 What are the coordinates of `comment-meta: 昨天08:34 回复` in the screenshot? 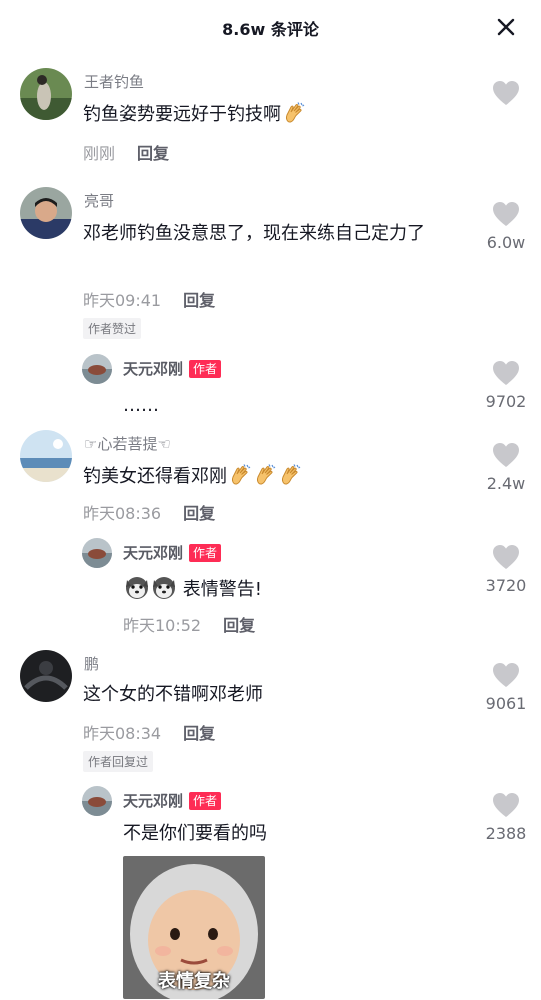 It's located at (149, 732).